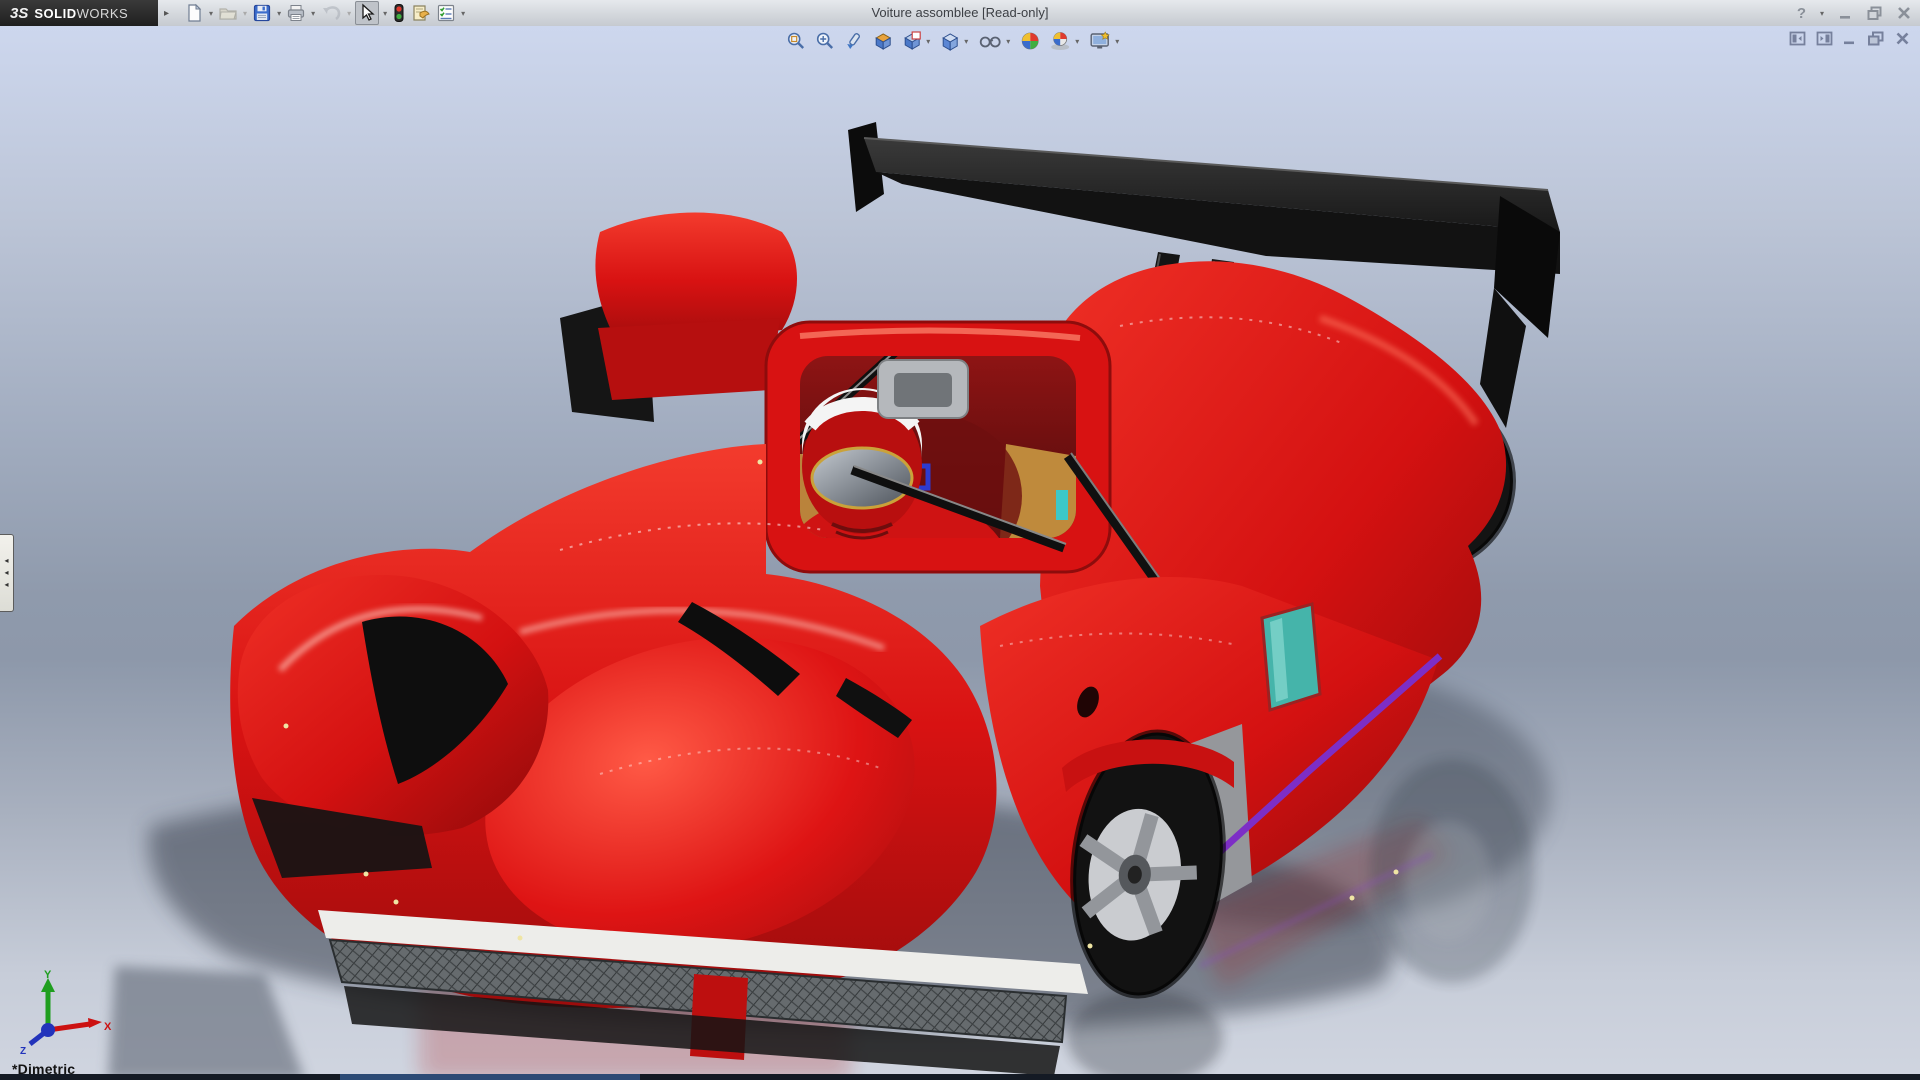 The image size is (1920, 1080). Describe the element at coordinates (1801, 13) in the screenshot. I see `help-button: ?` at that location.